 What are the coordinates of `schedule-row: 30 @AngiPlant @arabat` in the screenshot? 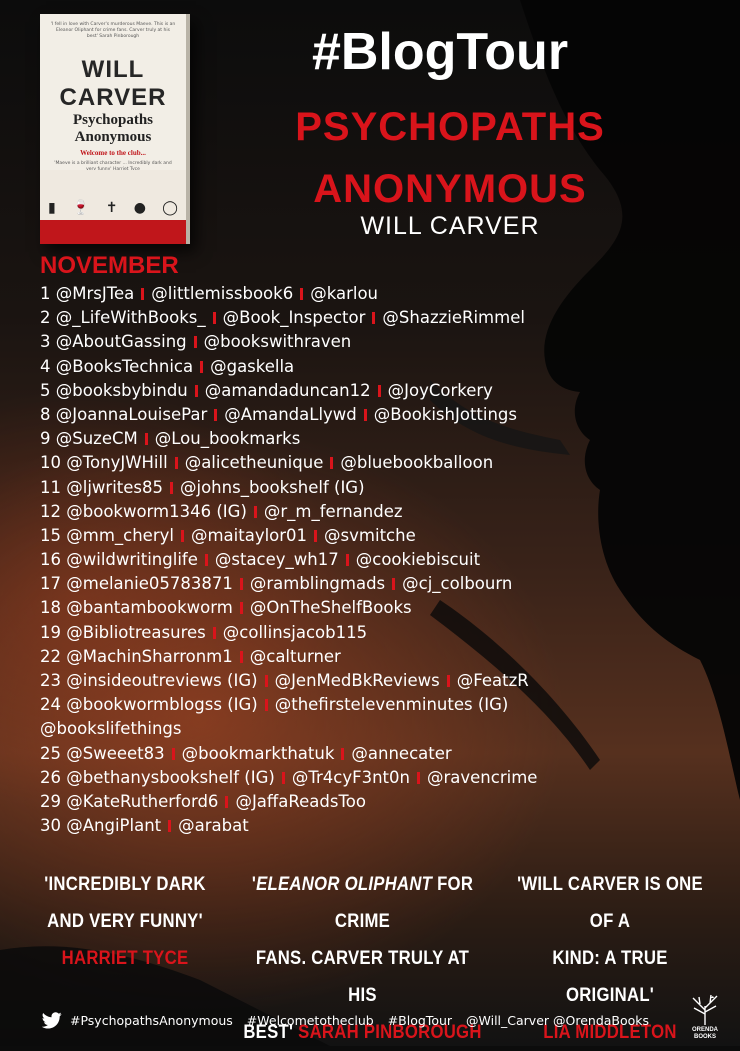 It's located at (370, 826).